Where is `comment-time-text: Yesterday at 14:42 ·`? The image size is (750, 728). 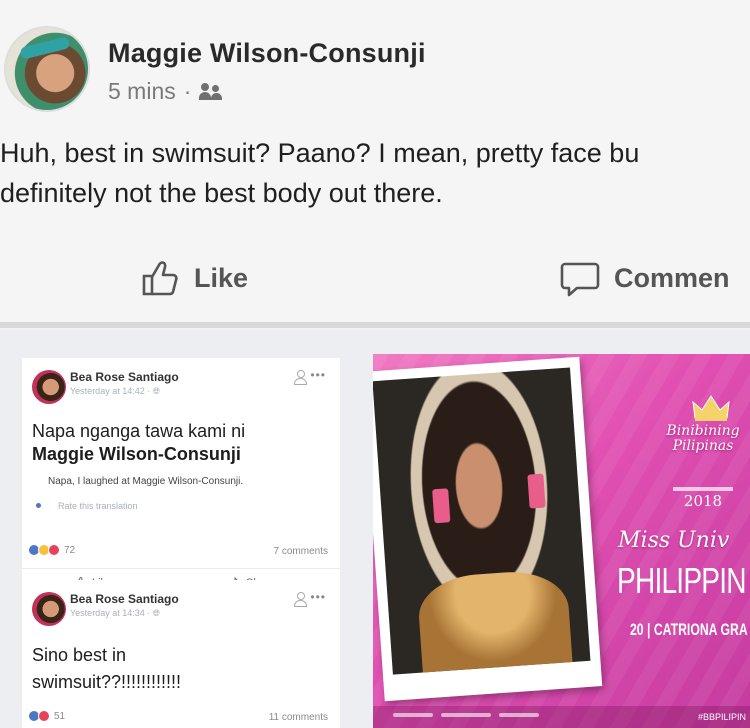 comment-time-text: Yesterday at 14:42 · is located at coordinates (110, 391).